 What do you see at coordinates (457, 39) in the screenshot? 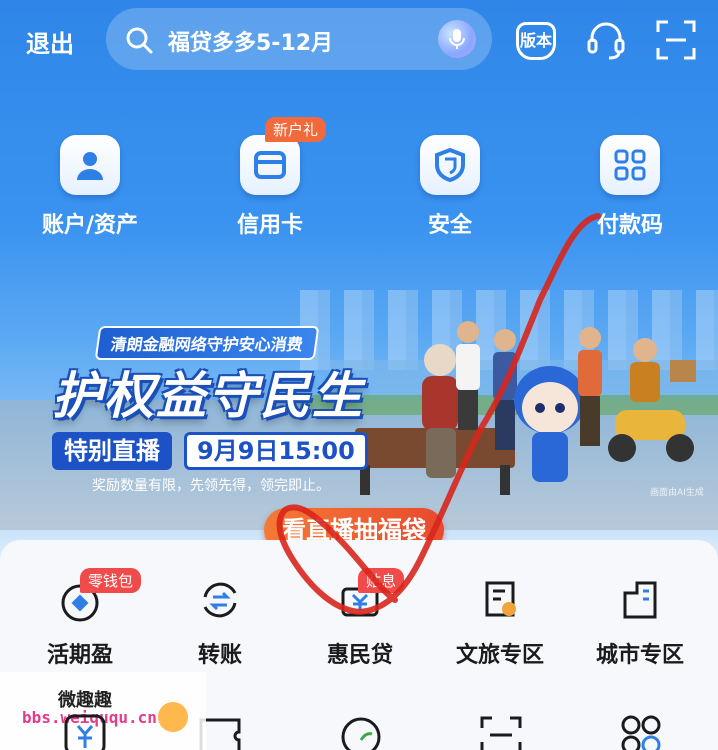
I see `voice-icon` at bounding box center [457, 39].